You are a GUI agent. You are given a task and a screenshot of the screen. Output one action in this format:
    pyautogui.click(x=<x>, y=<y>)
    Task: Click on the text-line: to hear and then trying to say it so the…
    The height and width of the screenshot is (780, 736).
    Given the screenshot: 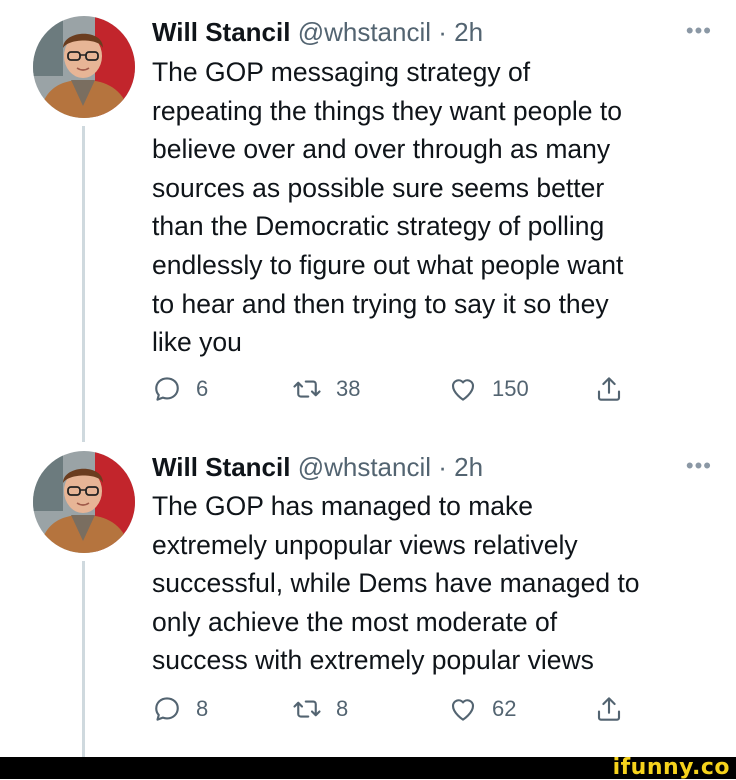 What is the action you would take?
    pyautogui.click(x=380, y=303)
    